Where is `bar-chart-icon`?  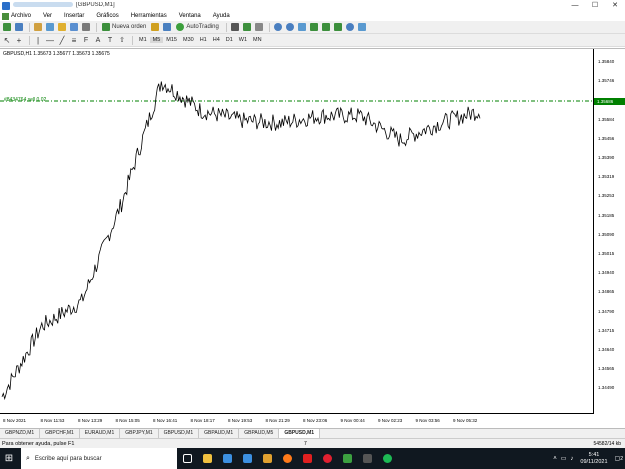 bar-chart-icon is located at coordinates (235, 27).